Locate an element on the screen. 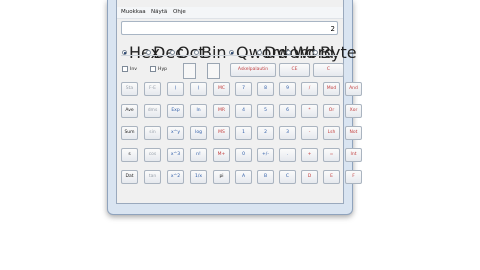 The image size is (480, 270). radio-byte: Byte is located at coordinates (335, 52).